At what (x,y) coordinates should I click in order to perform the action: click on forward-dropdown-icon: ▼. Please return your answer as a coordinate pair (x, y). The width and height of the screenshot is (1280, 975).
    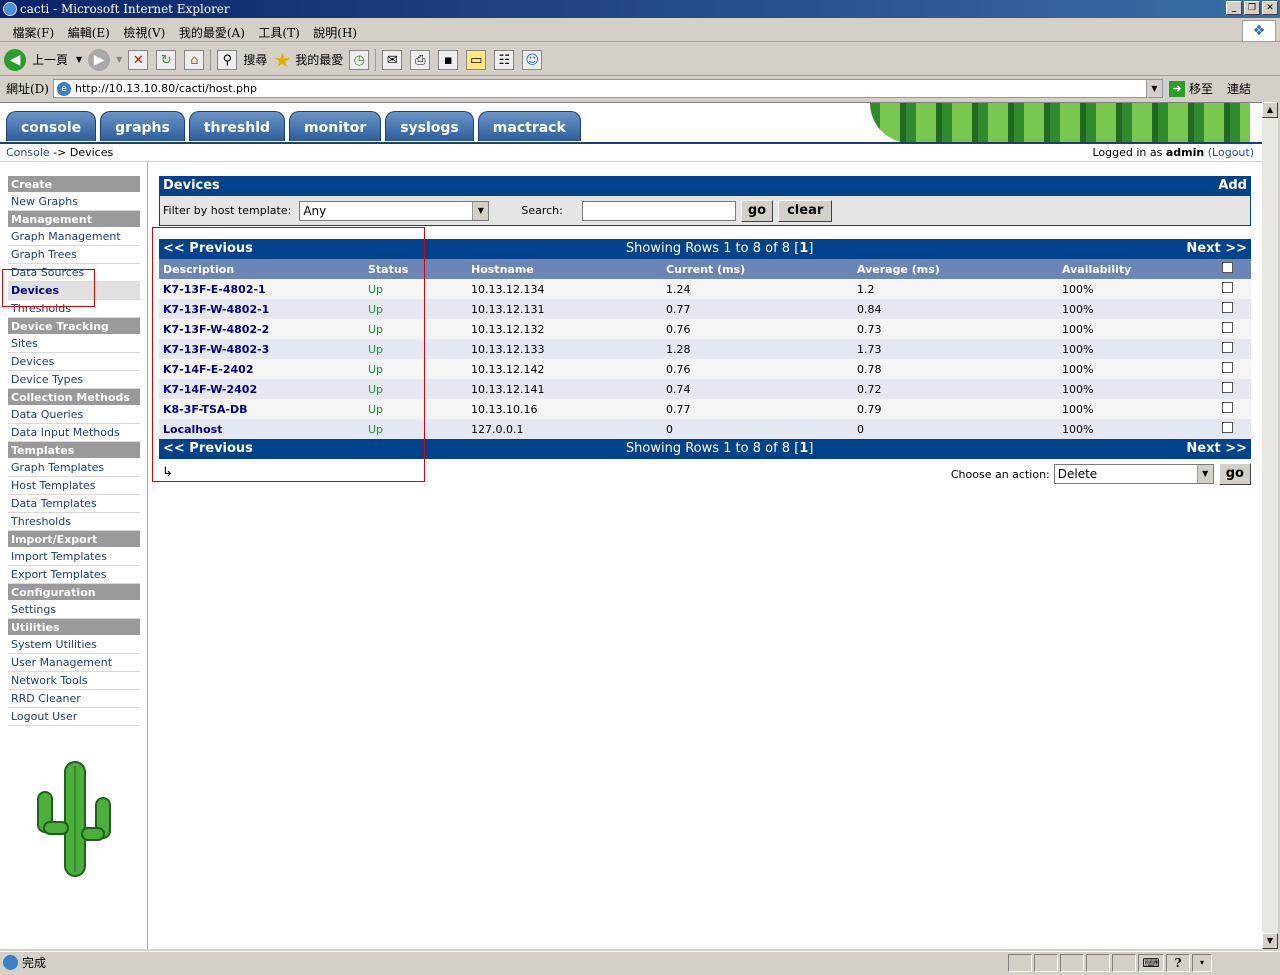
    Looking at the image, I should click on (119, 59).